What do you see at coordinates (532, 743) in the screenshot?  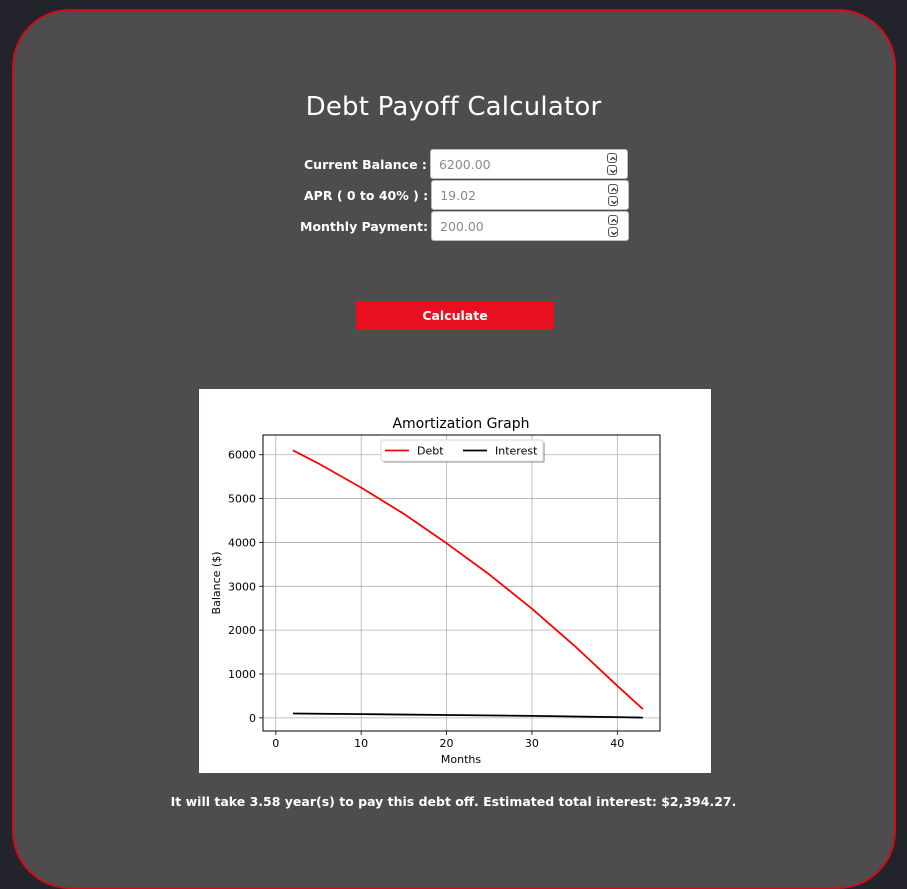 I see `x-tick-label: 30` at bounding box center [532, 743].